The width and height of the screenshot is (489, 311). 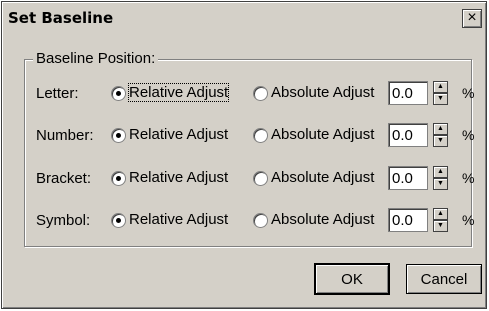 What do you see at coordinates (118, 220) in the screenshot?
I see `symbol-relative-radio` at bounding box center [118, 220].